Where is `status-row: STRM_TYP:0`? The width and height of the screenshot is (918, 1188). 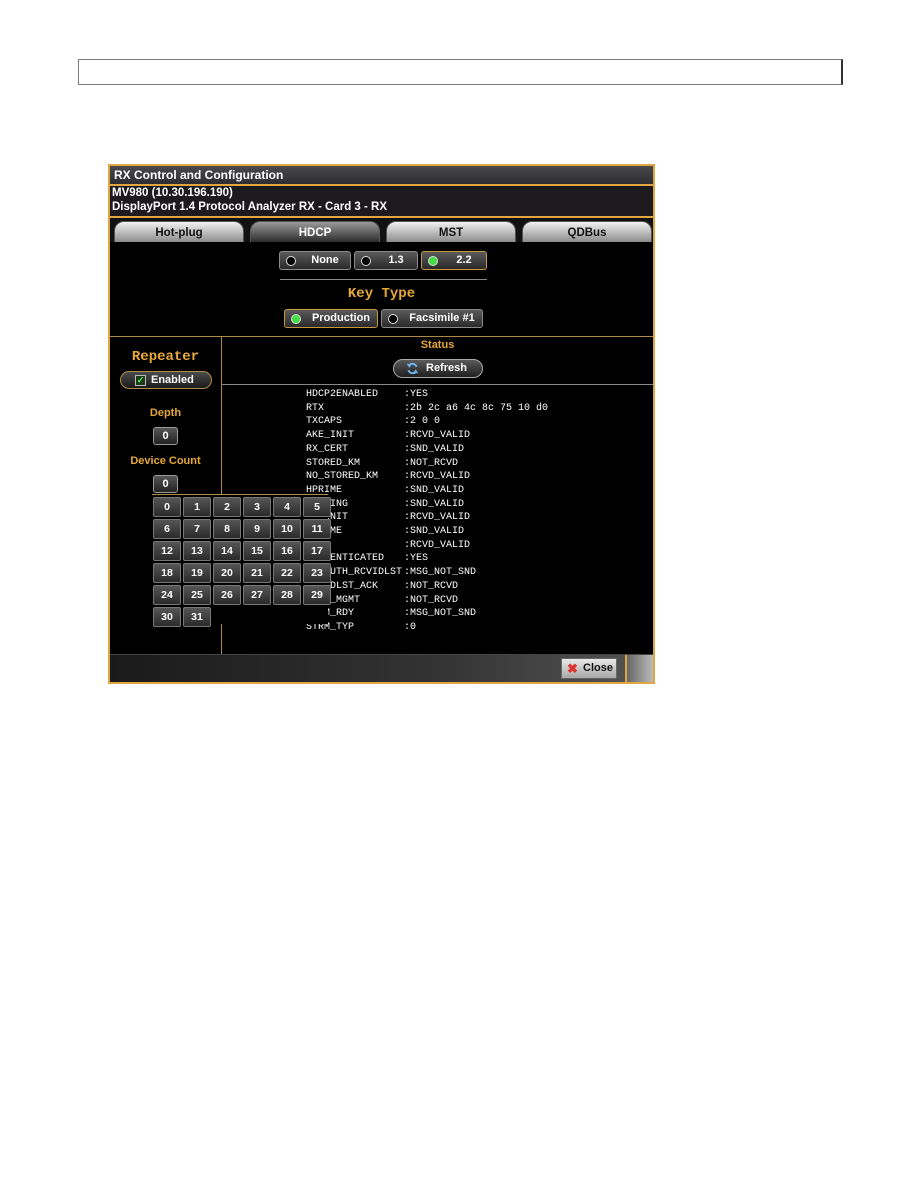 status-row: STRM_TYP:0 is located at coordinates (427, 628).